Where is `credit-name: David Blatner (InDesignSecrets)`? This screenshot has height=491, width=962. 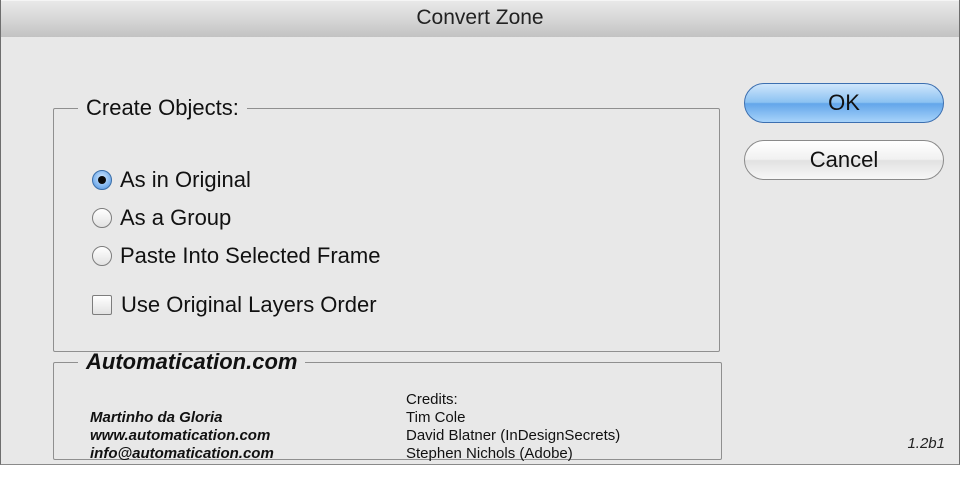
credit-name: David Blatner (InDesignSecrets) is located at coordinates (513, 435).